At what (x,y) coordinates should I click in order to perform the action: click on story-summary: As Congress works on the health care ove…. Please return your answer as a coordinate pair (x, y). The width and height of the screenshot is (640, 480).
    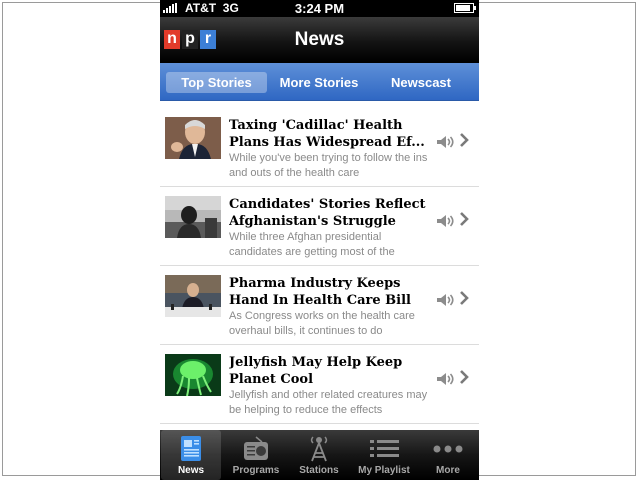
    Looking at the image, I should click on (322, 323).